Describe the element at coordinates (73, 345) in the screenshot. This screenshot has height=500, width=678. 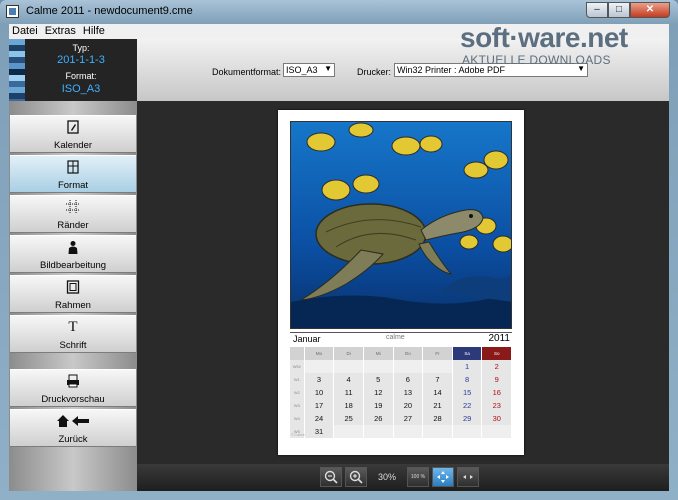
I see `nav-label: Schrift` at that location.